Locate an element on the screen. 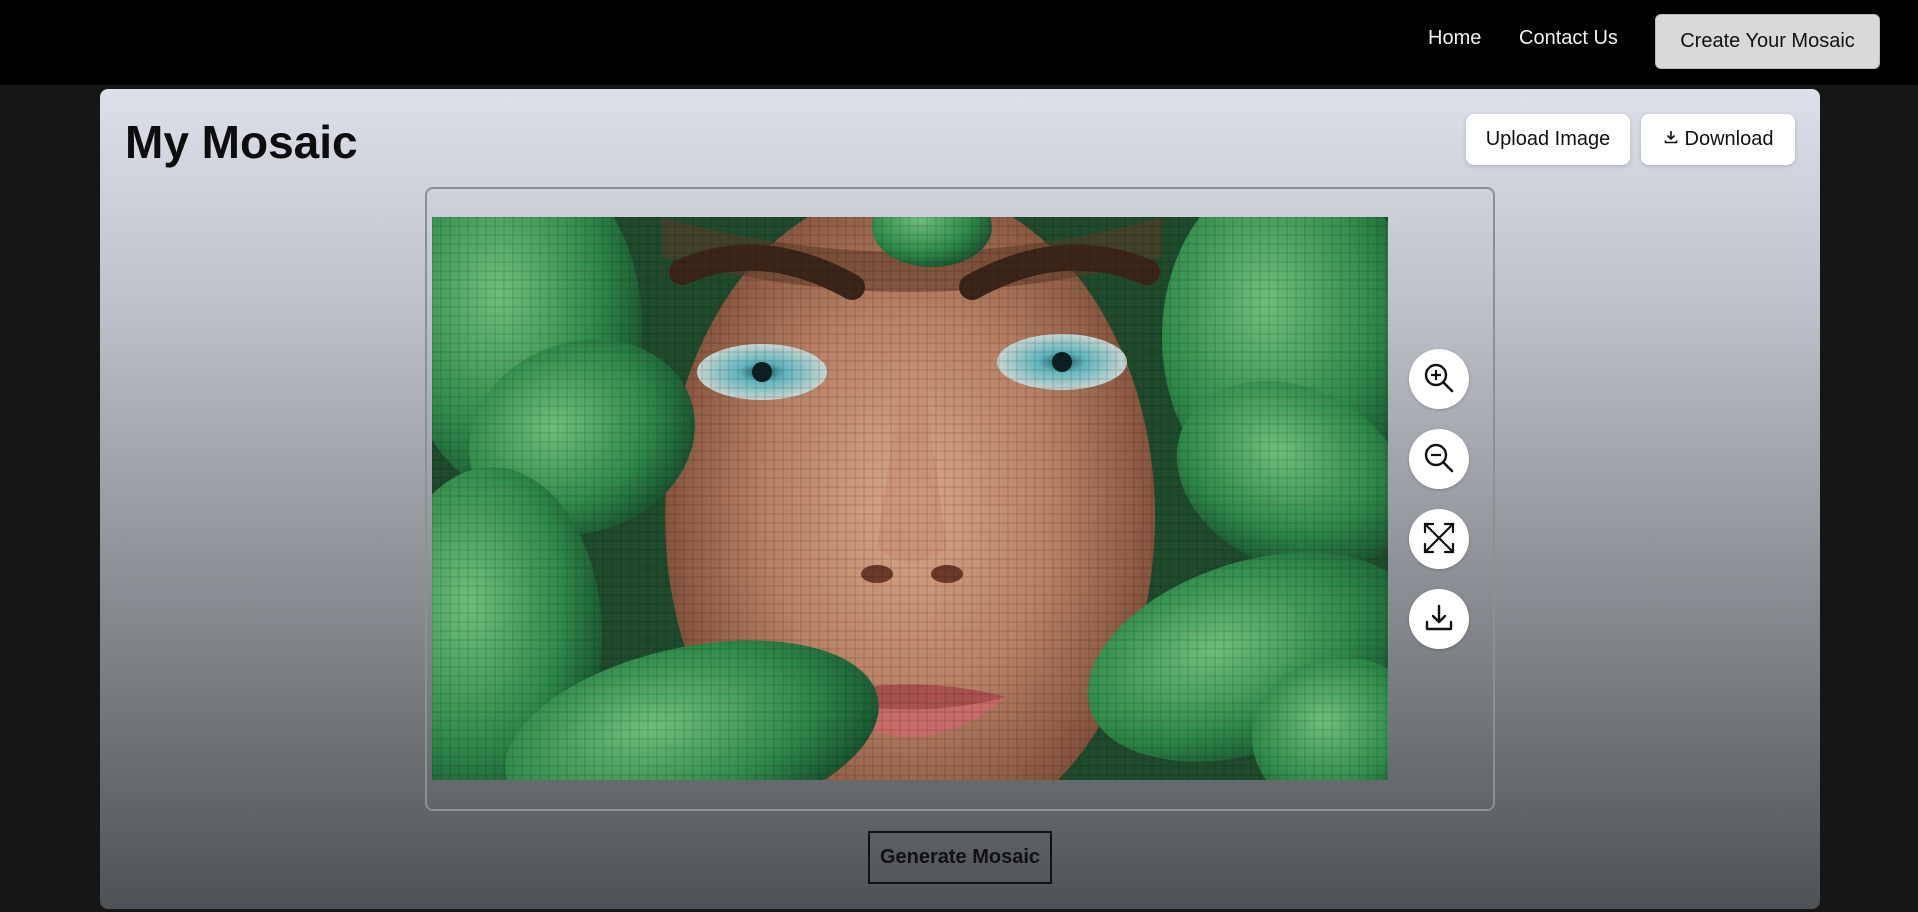 The image size is (1918, 912). zoom-out-icon is located at coordinates (1439, 459).